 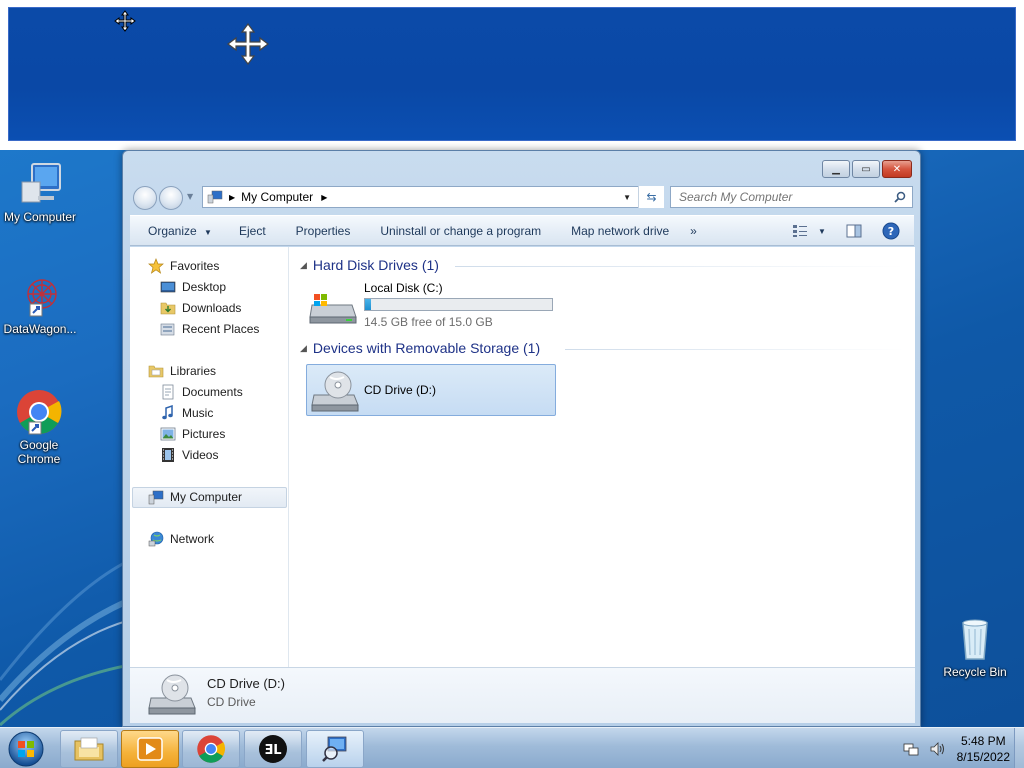 What do you see at coordinates (938, 749) in the screenshot?
I see `volume-icon` at bounding box center [938, 749].